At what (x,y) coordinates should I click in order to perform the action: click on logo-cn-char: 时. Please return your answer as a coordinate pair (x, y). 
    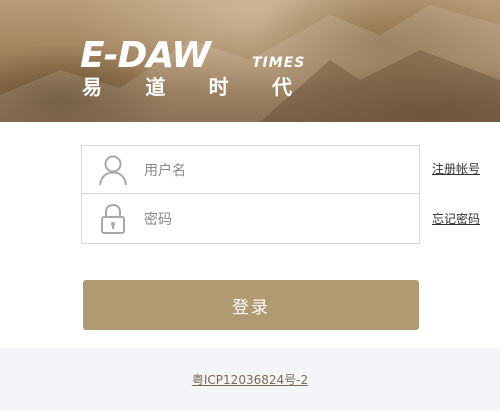
    Looking at the image, I should click on (218, 87).